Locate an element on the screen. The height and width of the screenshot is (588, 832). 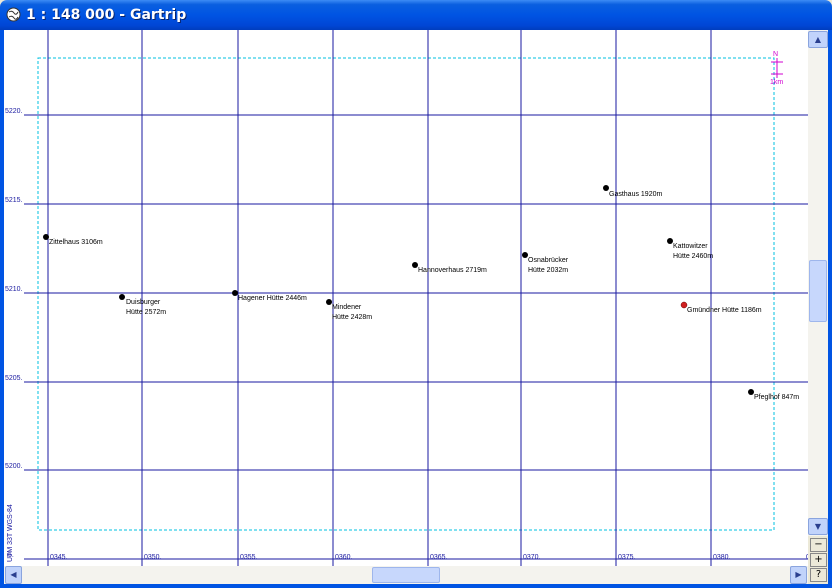
easting-tick: 0. is located at coordinates (807, 557).